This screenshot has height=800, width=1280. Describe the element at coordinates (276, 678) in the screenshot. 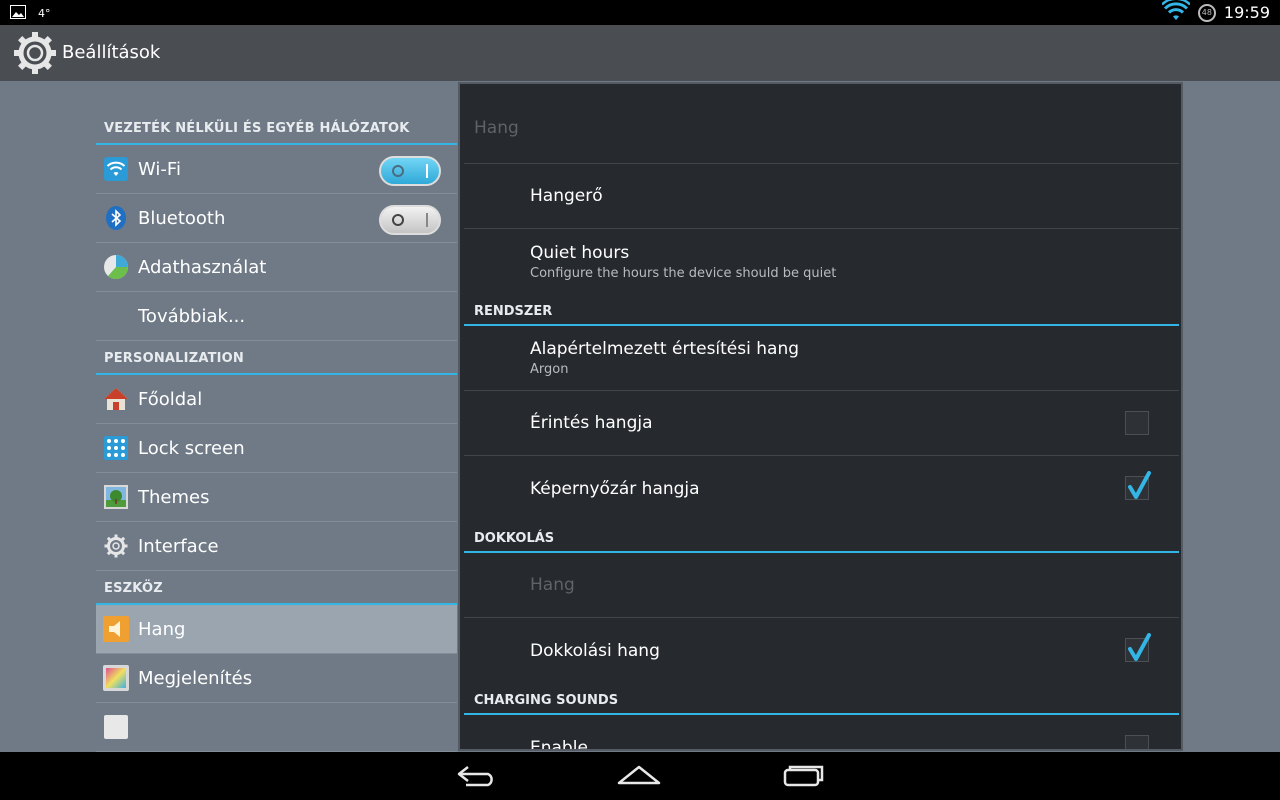

I see `sidebar-item-display: Megjelenítés` at that location.